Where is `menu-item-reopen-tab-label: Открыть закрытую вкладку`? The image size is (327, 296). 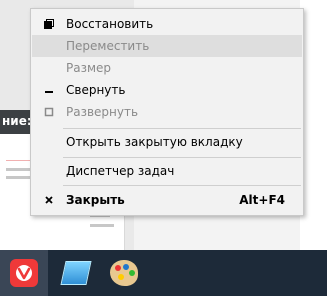 menu-item-reopen-tab-label: Открыть закрытую вкладку is located at coordinates (154, 142).